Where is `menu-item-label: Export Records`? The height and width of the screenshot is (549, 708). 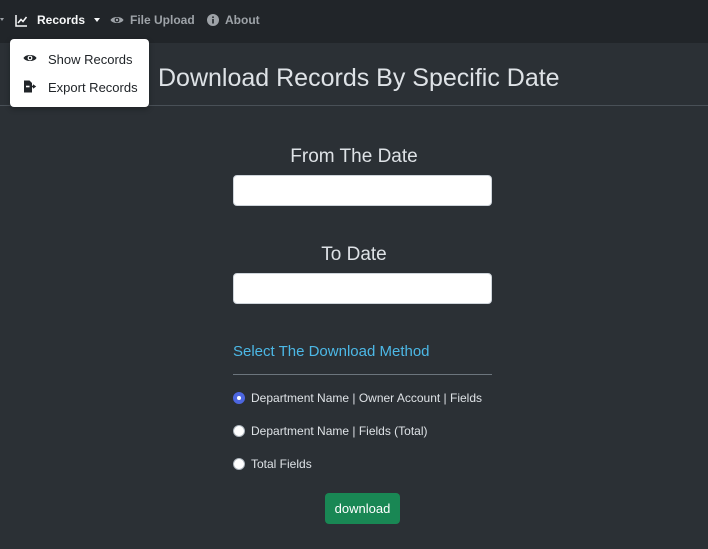
menu-item-label: Export Records is located at coordinates (93, 87).